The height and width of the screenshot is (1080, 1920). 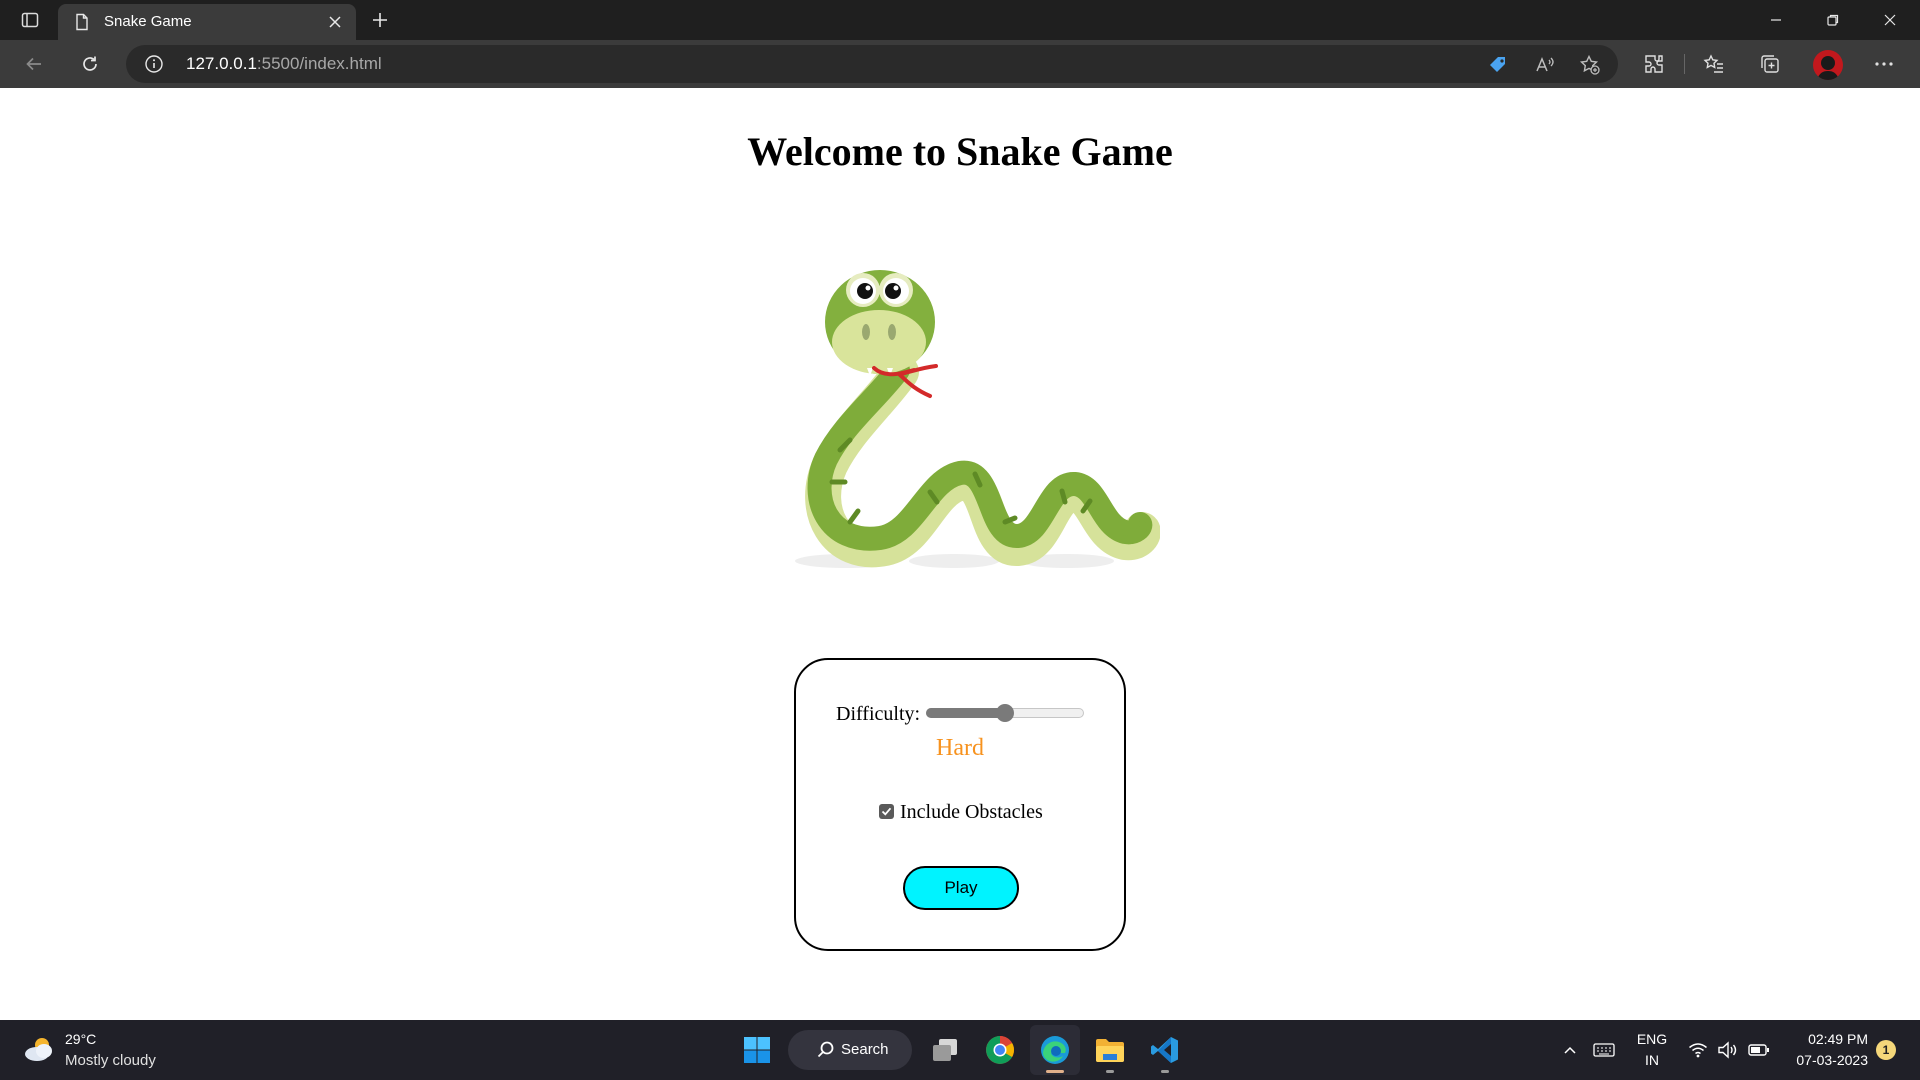 What do you see at coordinates (1498, 65) in the screenshot?
I see `shopping-tag-icon` at bounding box center [1498, 65].